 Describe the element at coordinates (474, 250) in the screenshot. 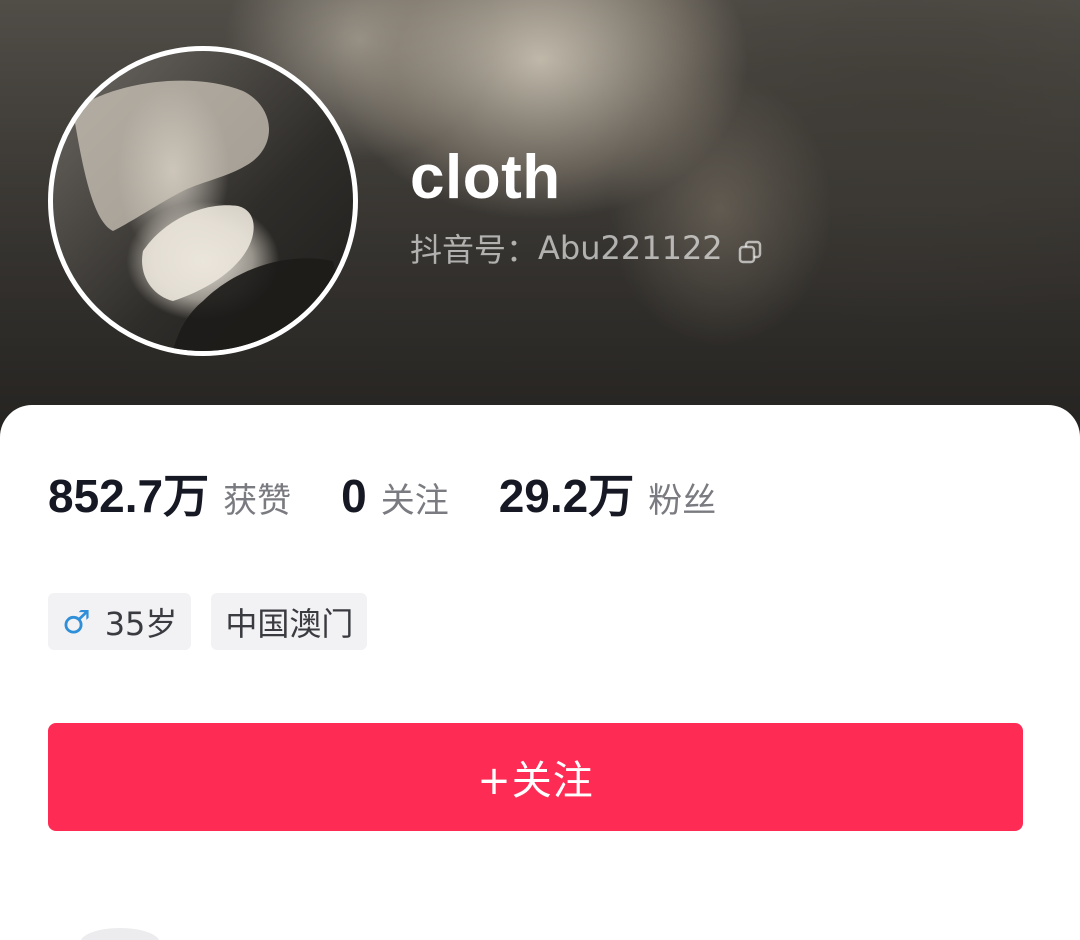

I see `account-id-label: 抖音号：` at that location.